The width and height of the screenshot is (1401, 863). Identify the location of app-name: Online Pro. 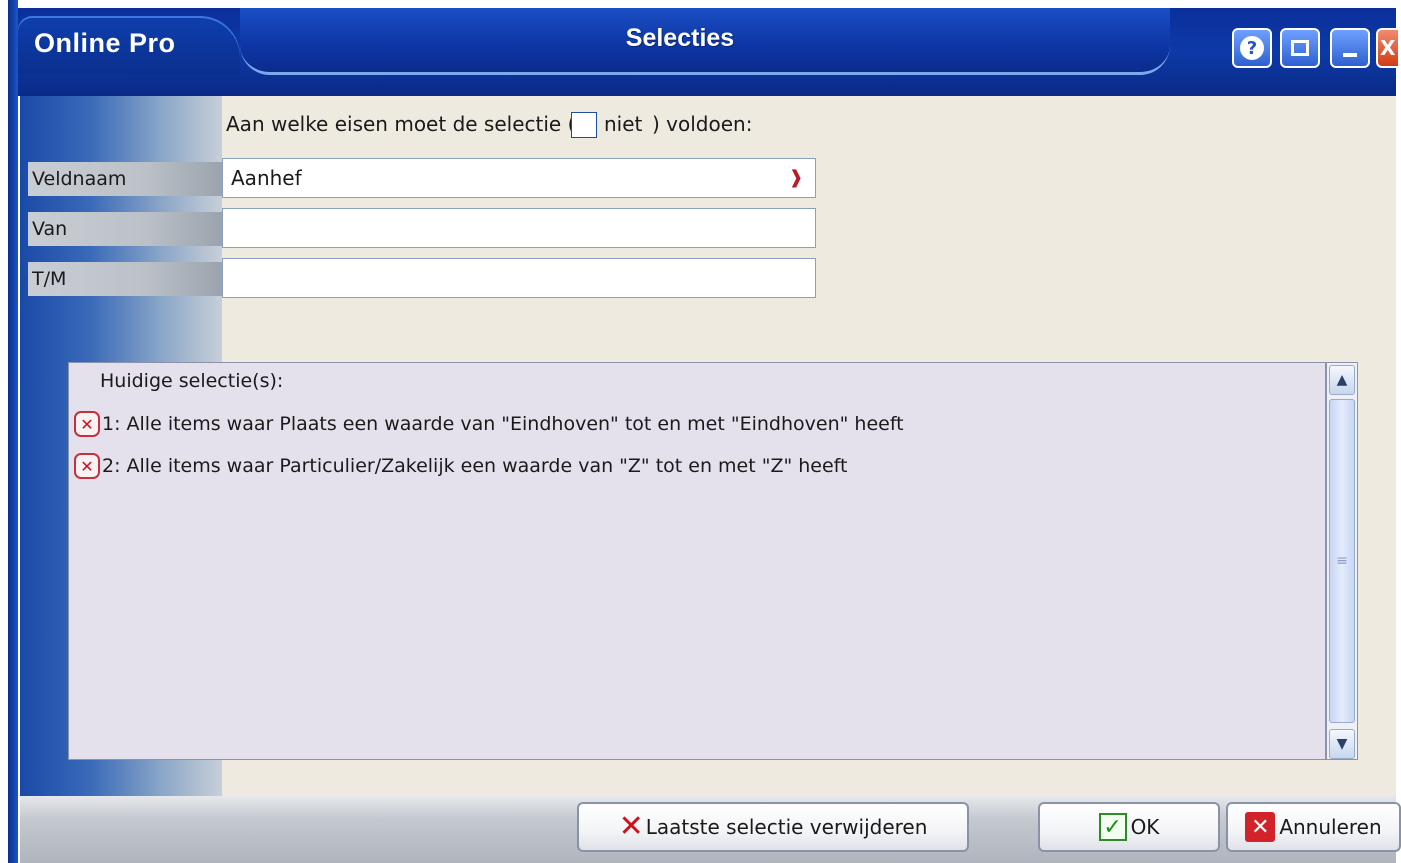
(105, 43).